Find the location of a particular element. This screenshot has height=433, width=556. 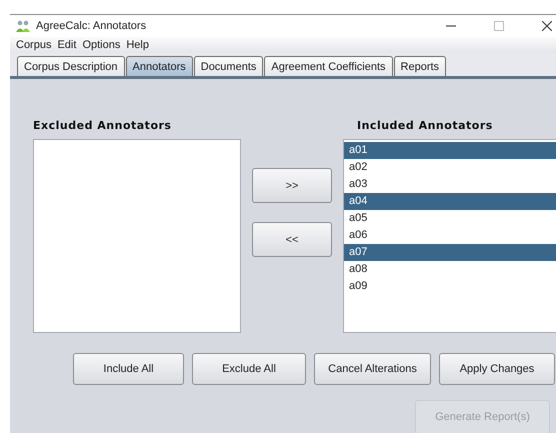

excluded-heading: Excluded Annotators is located at coordinates (102, 126).